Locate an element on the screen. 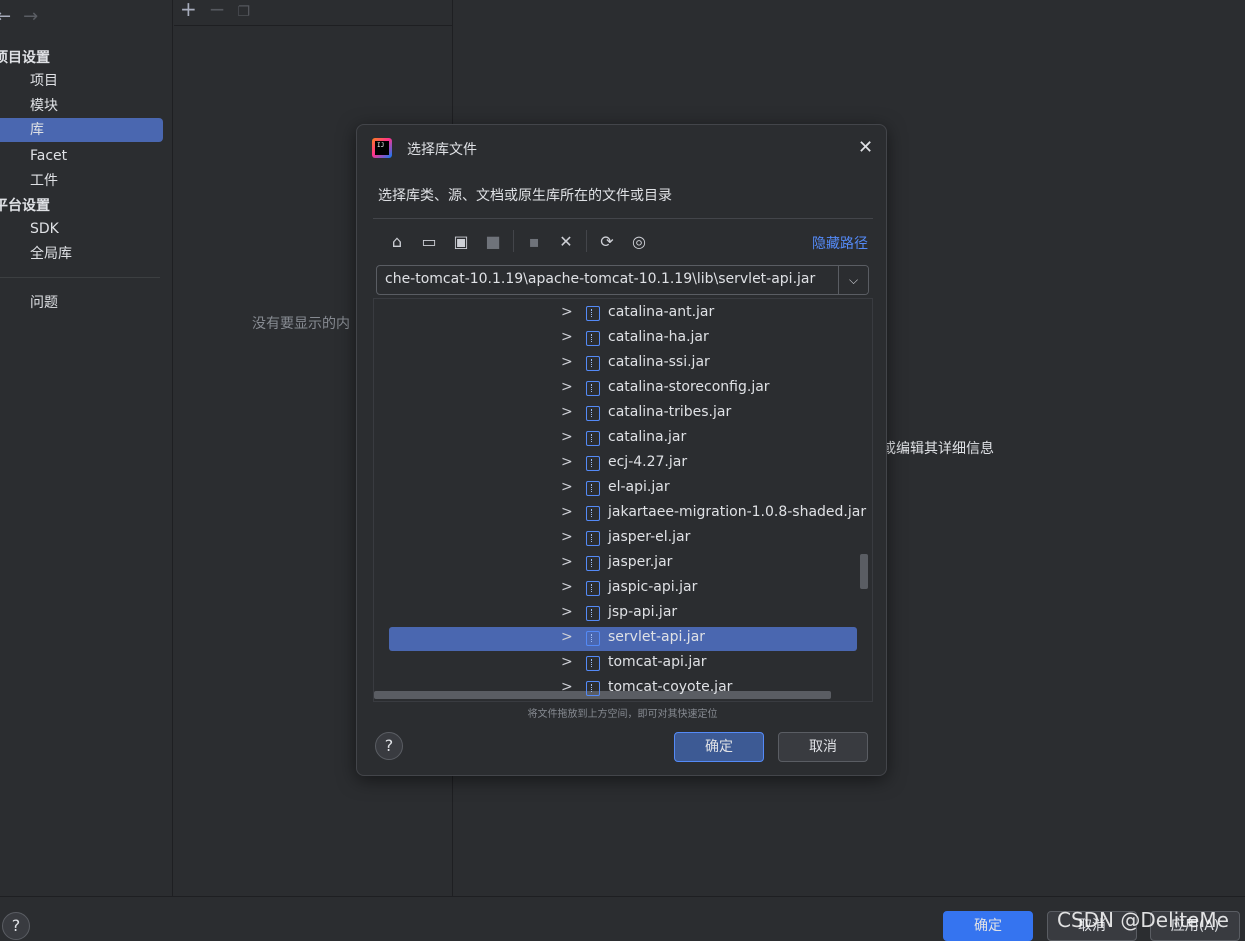 The width and height of the screenshot is (1245, 941). dialog-separator is located at coordinates (623, 218).